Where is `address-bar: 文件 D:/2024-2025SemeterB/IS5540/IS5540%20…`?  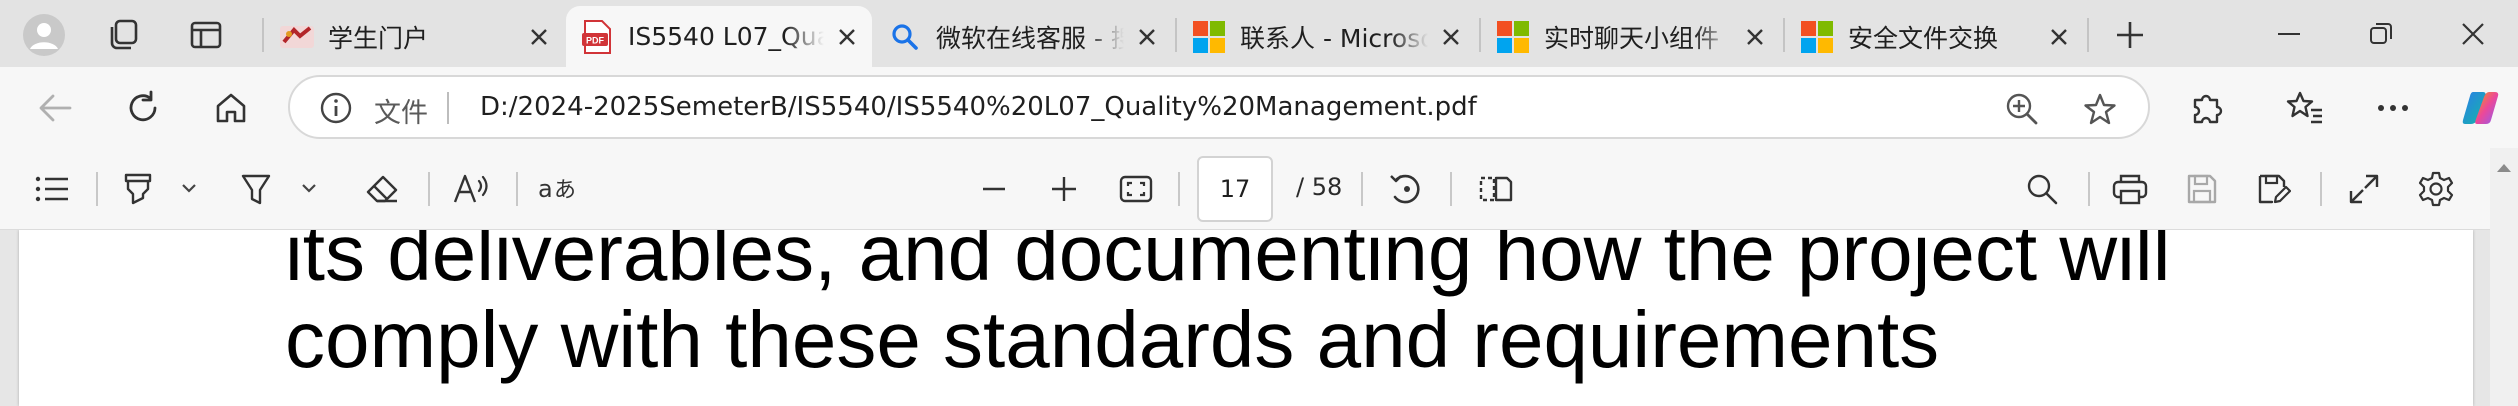 address-bar: 文件 D:/2024-2025SemeterB/IS5540/IS5540%20… is located at coordinates (1219, 107).